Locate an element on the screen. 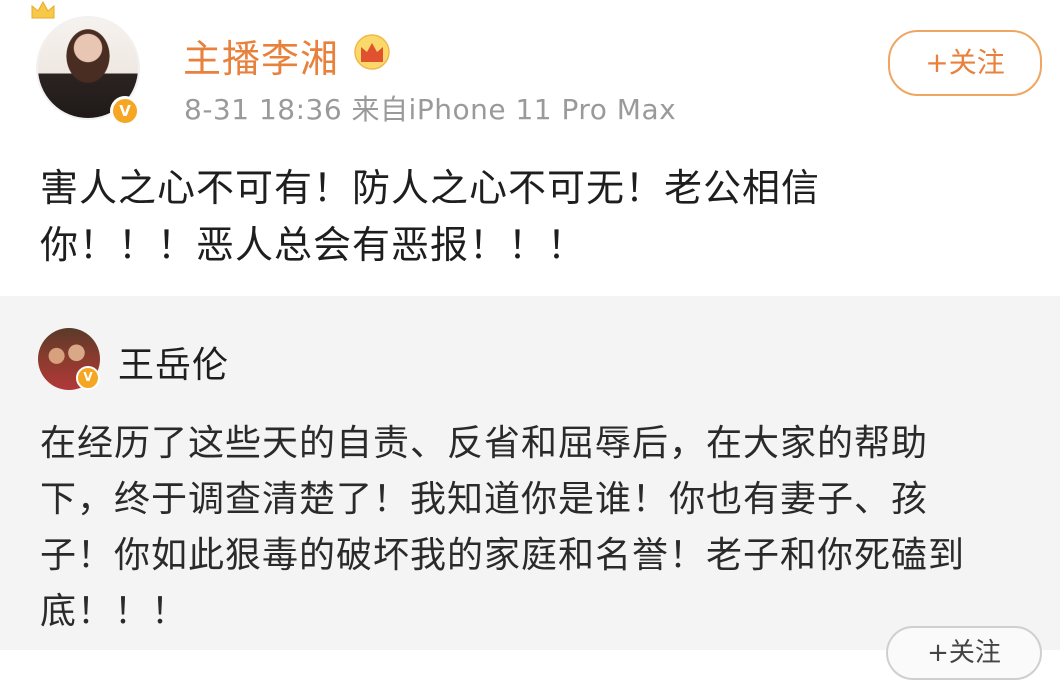  follow-button: +关注 is located at coordinates (965, 63).